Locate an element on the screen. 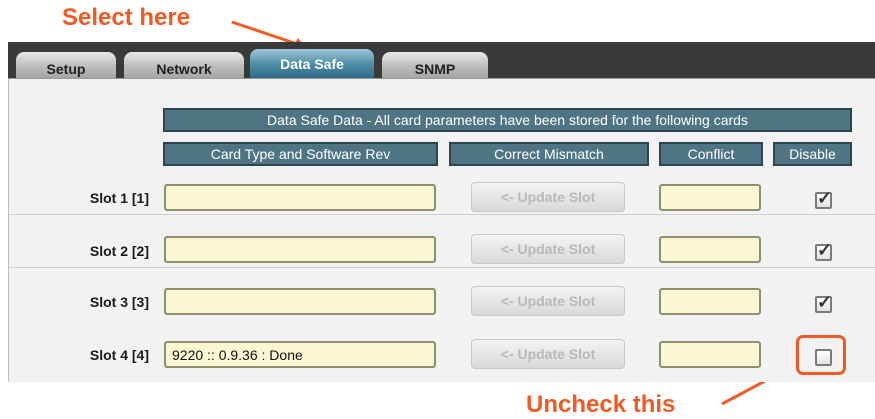  tab-network: Network is located at coordinates (184, 65).